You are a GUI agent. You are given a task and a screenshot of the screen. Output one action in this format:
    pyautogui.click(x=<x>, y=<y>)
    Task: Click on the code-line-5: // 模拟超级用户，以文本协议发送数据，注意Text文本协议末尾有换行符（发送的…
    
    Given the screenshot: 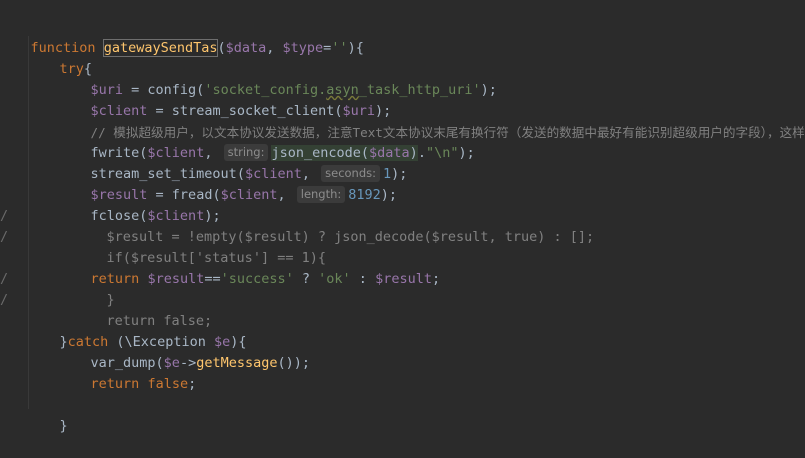 What is the action you would take?
    pyautogui.click(x=431, y=120)
    